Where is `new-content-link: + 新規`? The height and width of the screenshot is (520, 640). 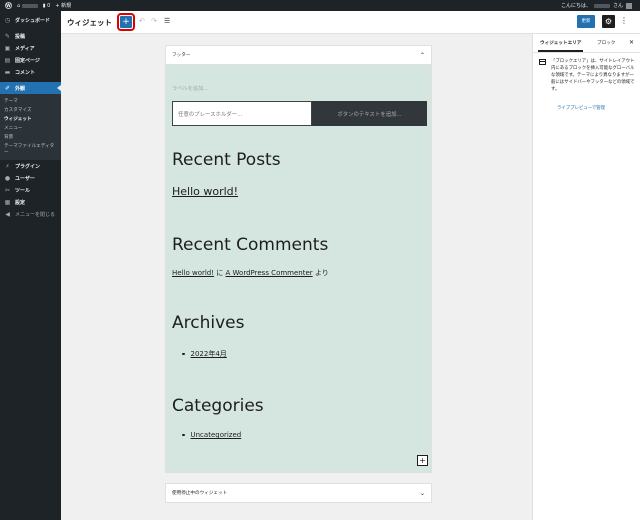
new-content-link: + 新規 is located at coordinates (63, 6).